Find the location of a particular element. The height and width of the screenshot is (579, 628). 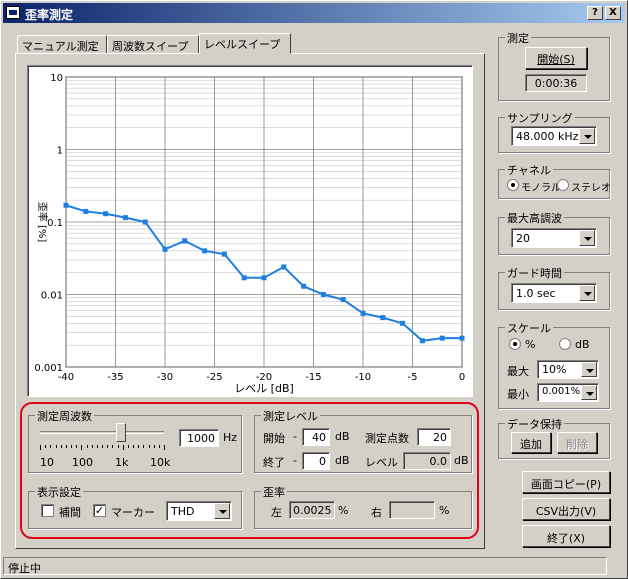

end-level-input: 0 is located at coordinates (316, 461).